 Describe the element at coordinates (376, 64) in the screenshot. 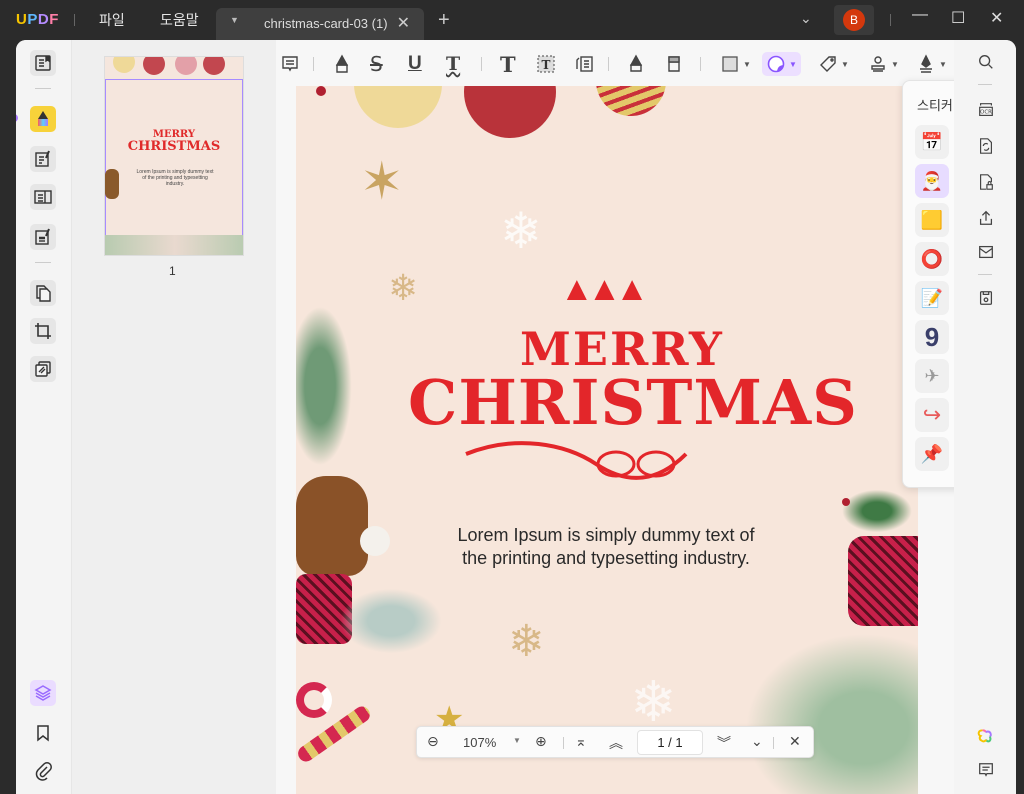

I see `strikethrough-tool: S` at that location.